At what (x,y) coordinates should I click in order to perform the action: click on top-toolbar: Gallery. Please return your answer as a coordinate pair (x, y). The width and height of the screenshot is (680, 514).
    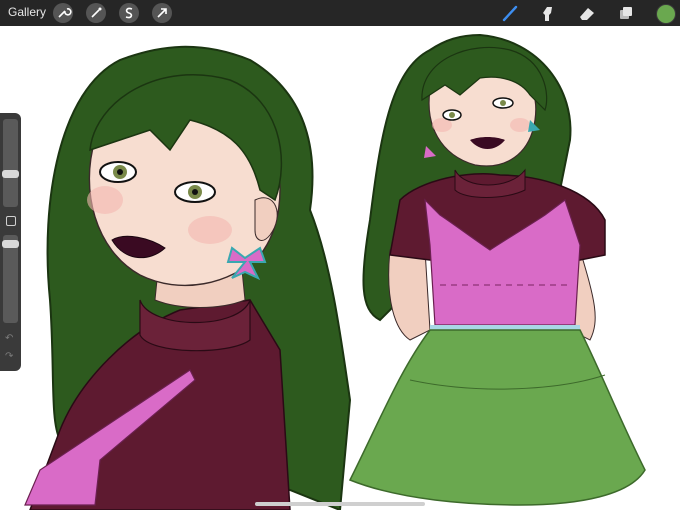
    Looking at the image, I should click on (340, 13).